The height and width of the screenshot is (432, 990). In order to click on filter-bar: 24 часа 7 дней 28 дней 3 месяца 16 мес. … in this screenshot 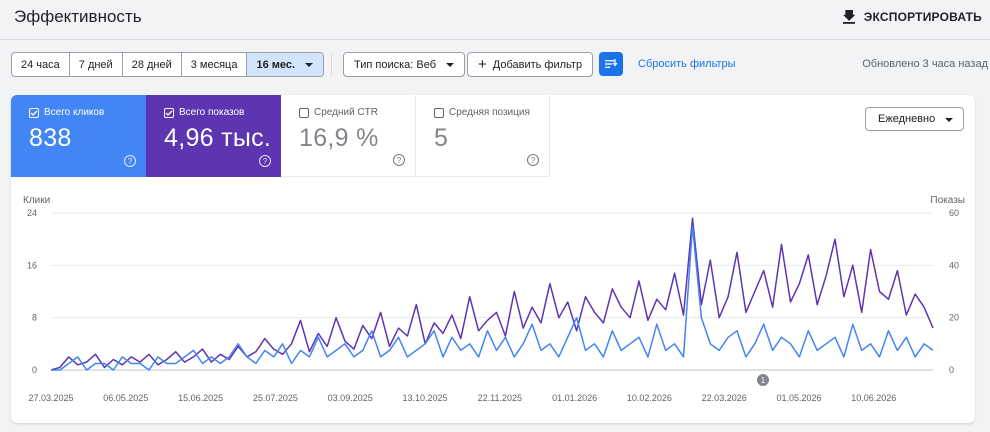, I will do `click(495, 65)`.